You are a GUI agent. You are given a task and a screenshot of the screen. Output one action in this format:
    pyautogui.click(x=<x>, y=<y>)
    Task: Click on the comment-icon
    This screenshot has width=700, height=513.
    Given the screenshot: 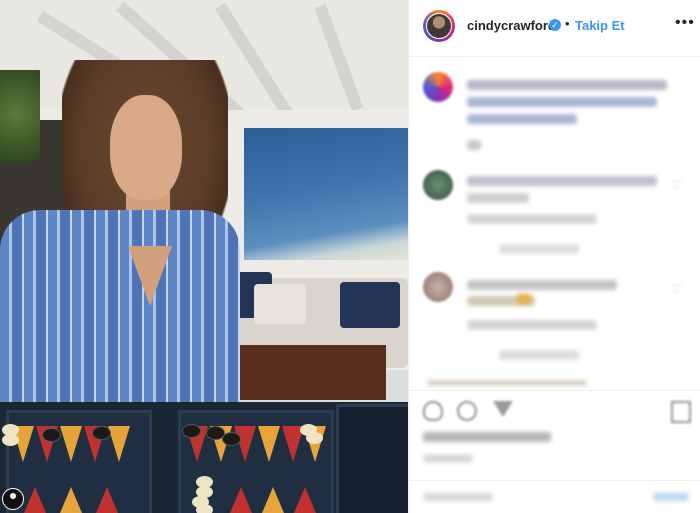 What is the action you would take?
    pyautogui.click(x=467, y=411)
    